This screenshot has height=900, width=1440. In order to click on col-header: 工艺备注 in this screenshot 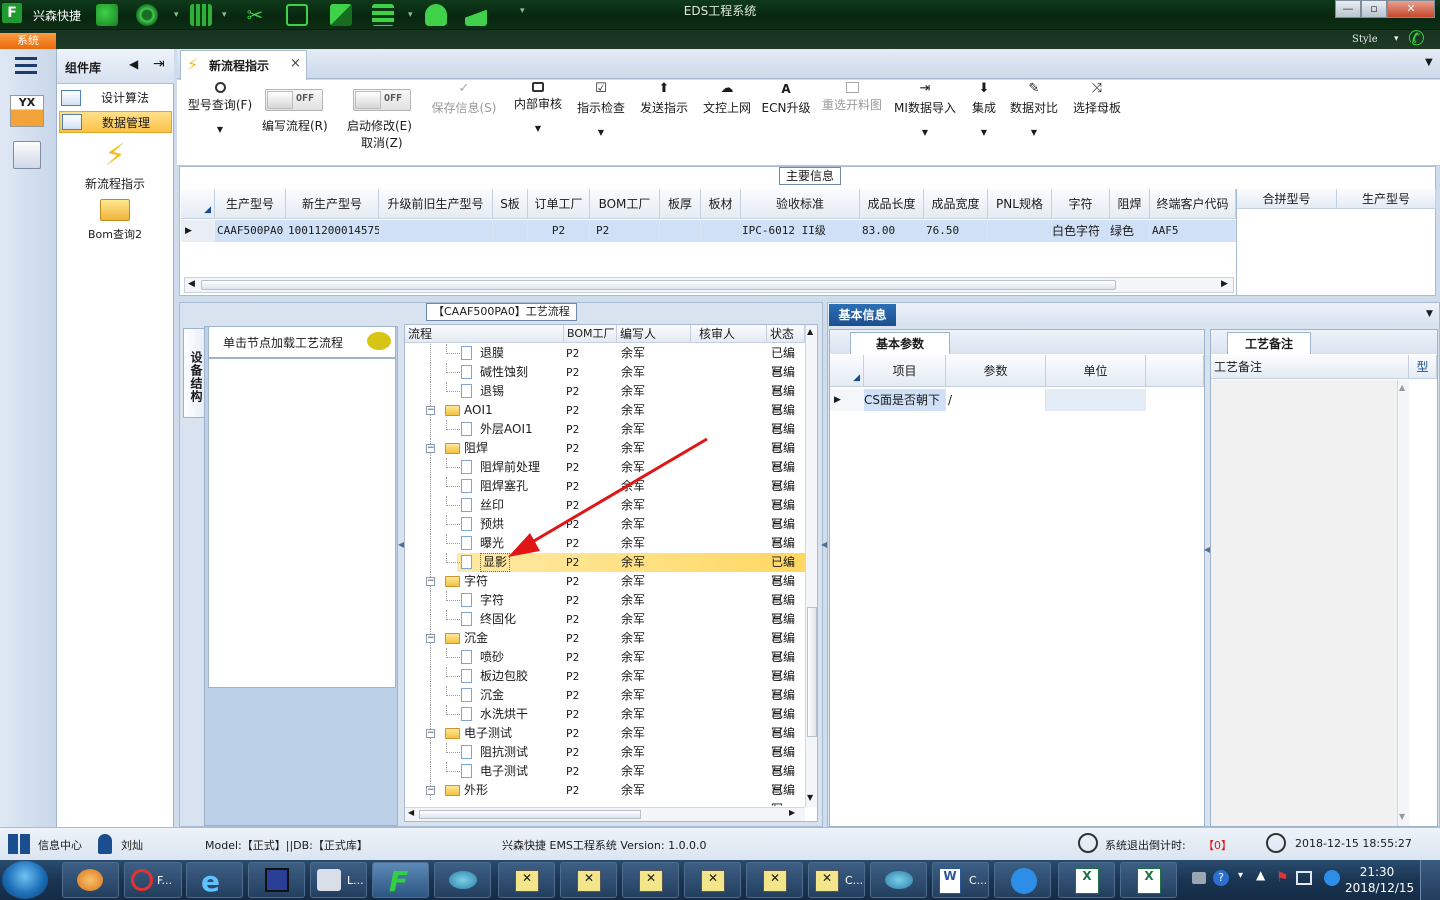, I will do `click(1310, 367)`.